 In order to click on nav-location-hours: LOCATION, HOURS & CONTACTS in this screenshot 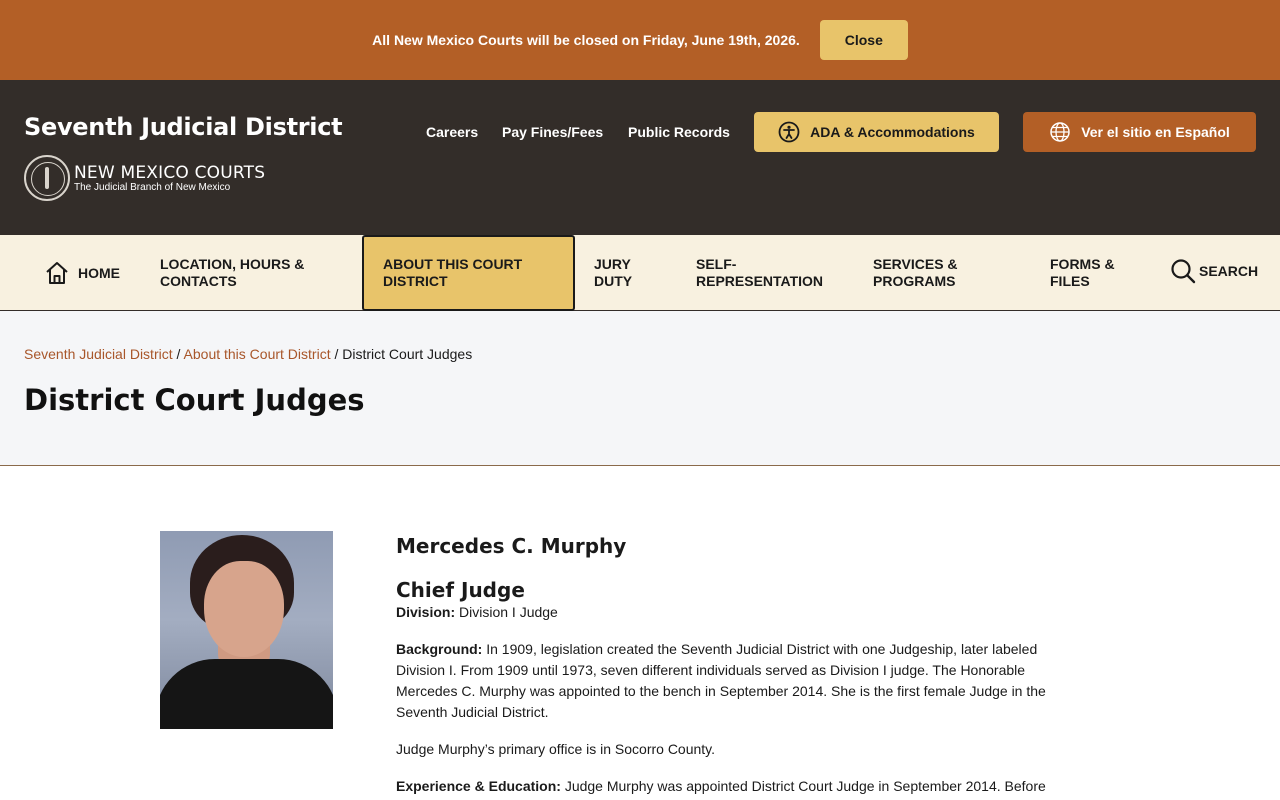, I will do `click(232, 273)`.